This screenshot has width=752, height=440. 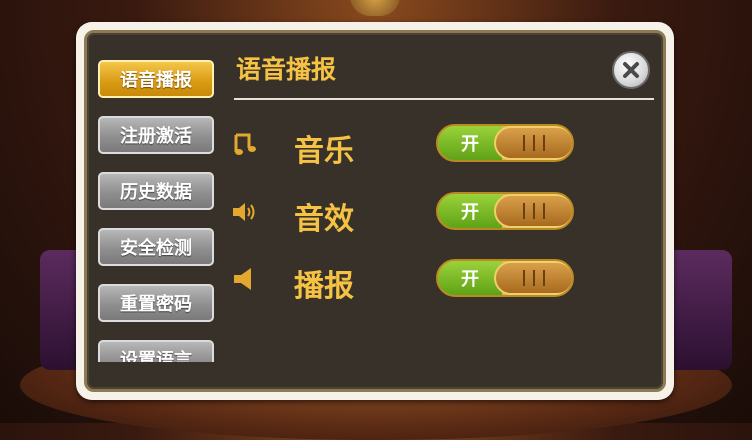 I want to click on music-note-icon, so click(x=245, y=144).